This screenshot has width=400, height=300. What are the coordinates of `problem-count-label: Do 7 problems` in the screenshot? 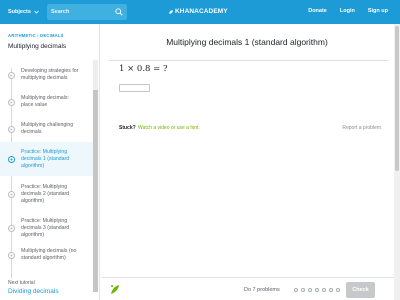 It's located at (262, 290).